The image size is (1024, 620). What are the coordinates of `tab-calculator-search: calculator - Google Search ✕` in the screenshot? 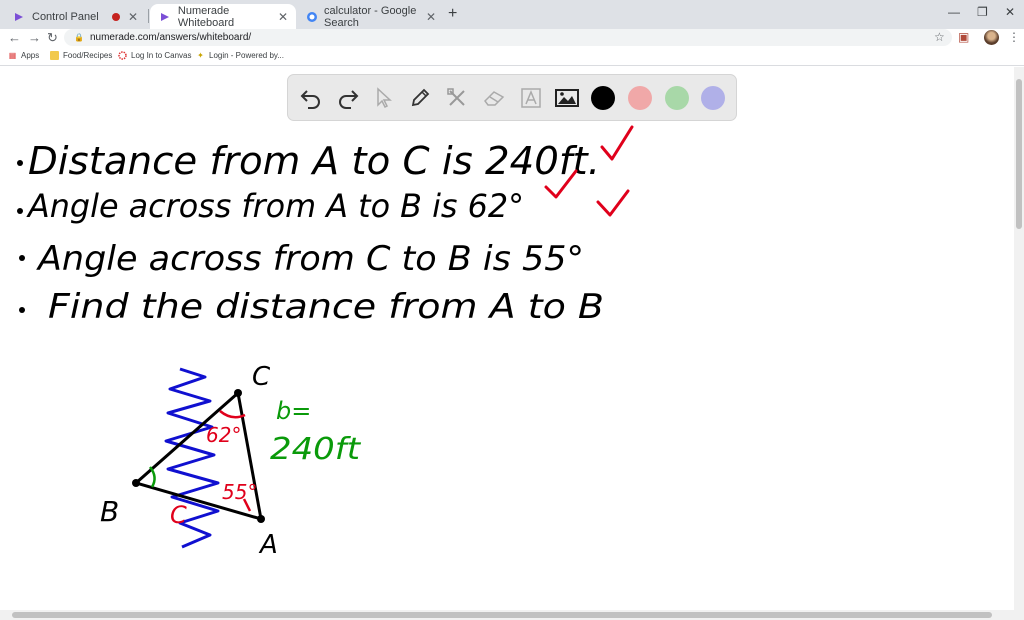 It's located at (371, 16).